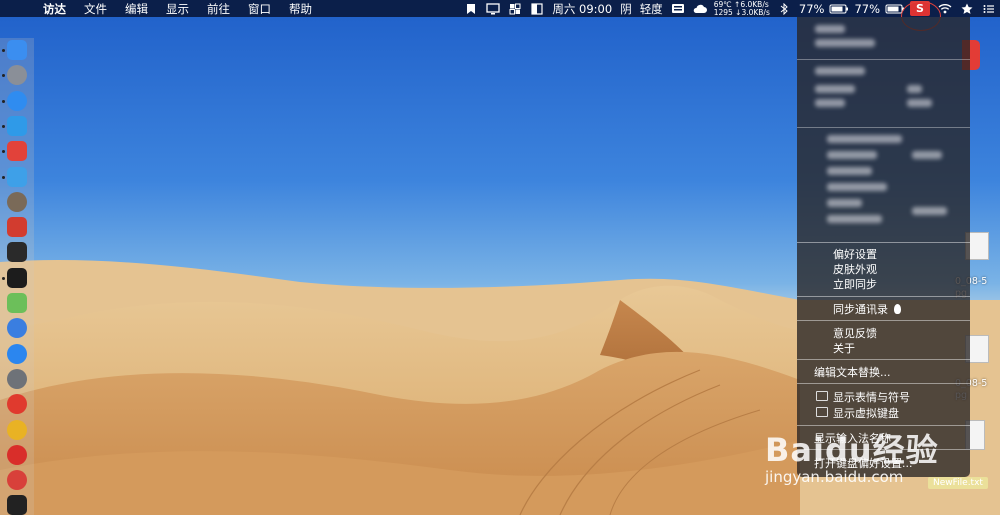 This screenshot has width=1000, height=515. I want to click on dock-preview-icon, so click(17, 125).